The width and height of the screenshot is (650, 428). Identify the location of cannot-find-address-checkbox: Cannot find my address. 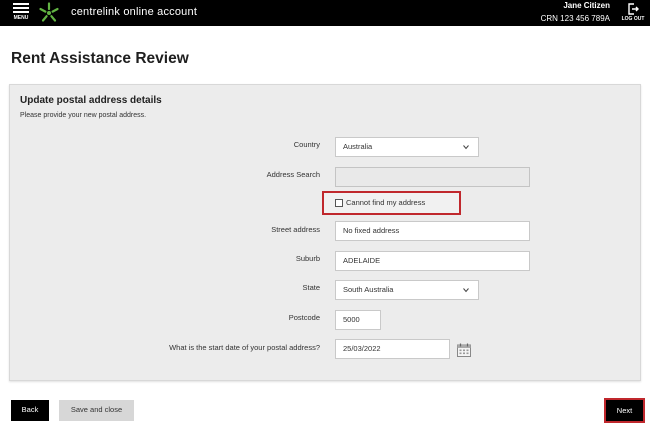
(391, 203).